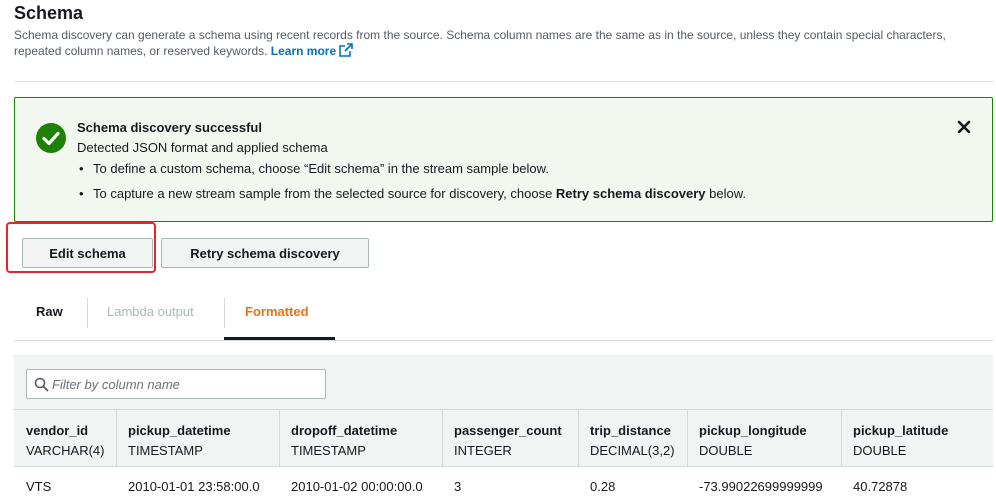  What do you see at coordinates (508, 430) in the screenshot?
I see `column-header-passenger-count: passenger_count` at bounding box center [508, 430].